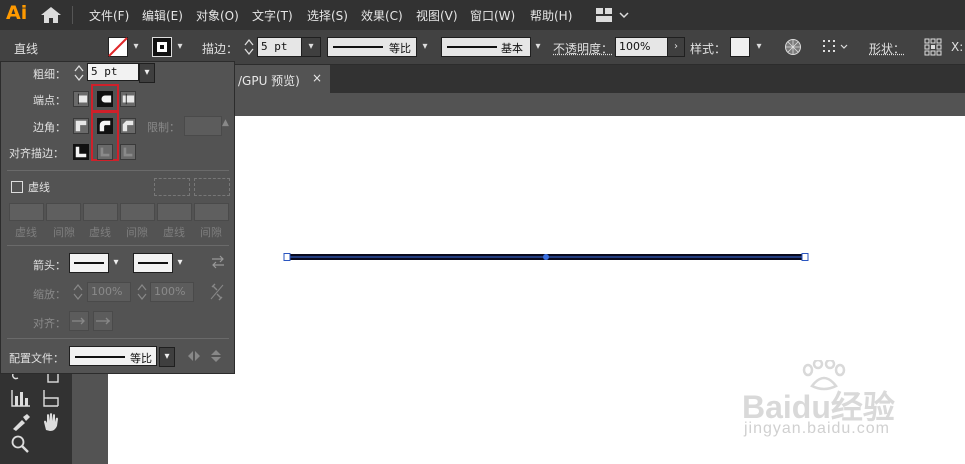 The height and width of the screenshot is (464, 965). What do you see at coordinates (105, 126) in the screenshot?
I see `round-join-button` at bounding box center [105, 126].